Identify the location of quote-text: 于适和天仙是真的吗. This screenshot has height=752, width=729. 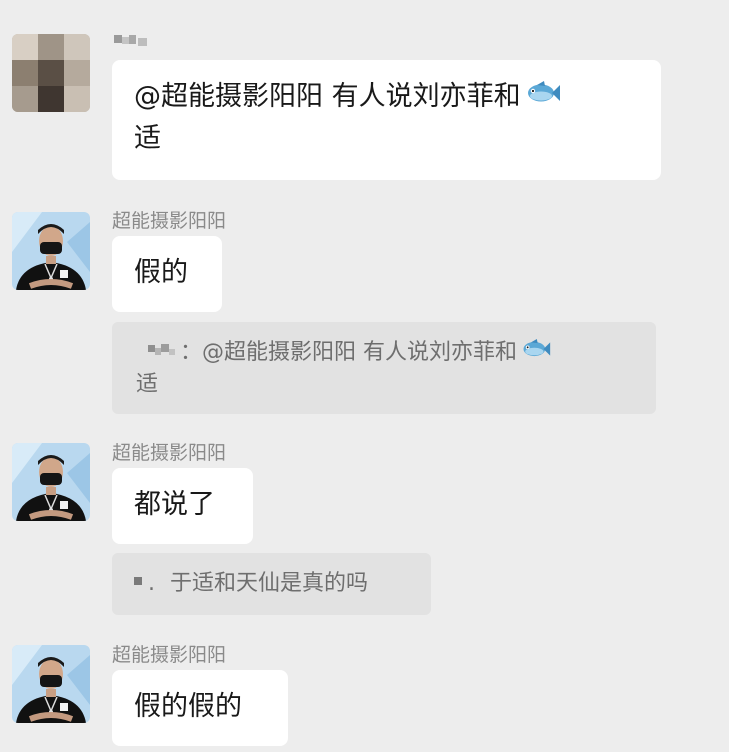
(269, 583).